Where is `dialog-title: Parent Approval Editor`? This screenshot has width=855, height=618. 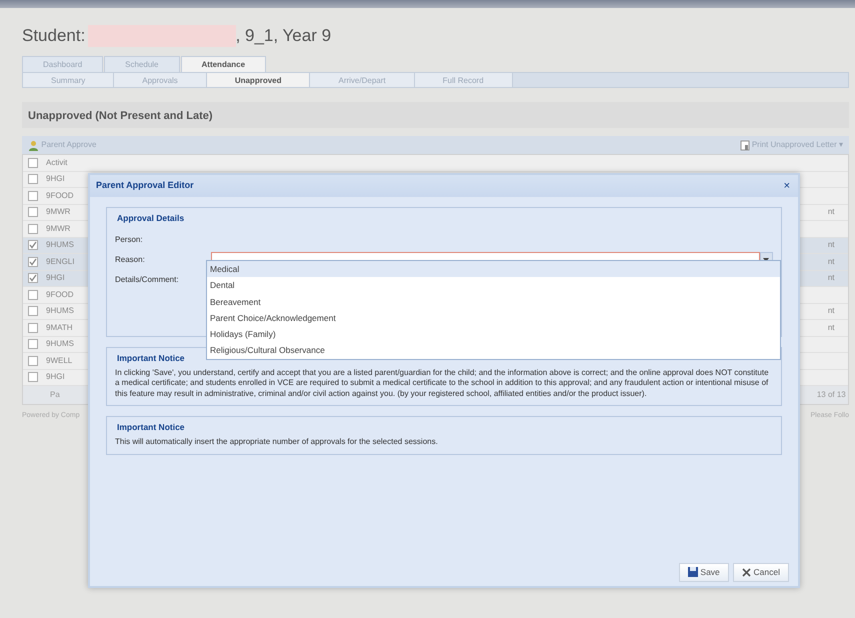 dialog-title: Parent Approval Editor is located at coordinates (145, 185).